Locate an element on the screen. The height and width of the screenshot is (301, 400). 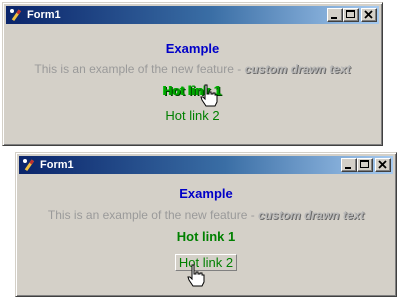
hot-link-1-text: Hot link 1 is located at coordinates (206, 236).